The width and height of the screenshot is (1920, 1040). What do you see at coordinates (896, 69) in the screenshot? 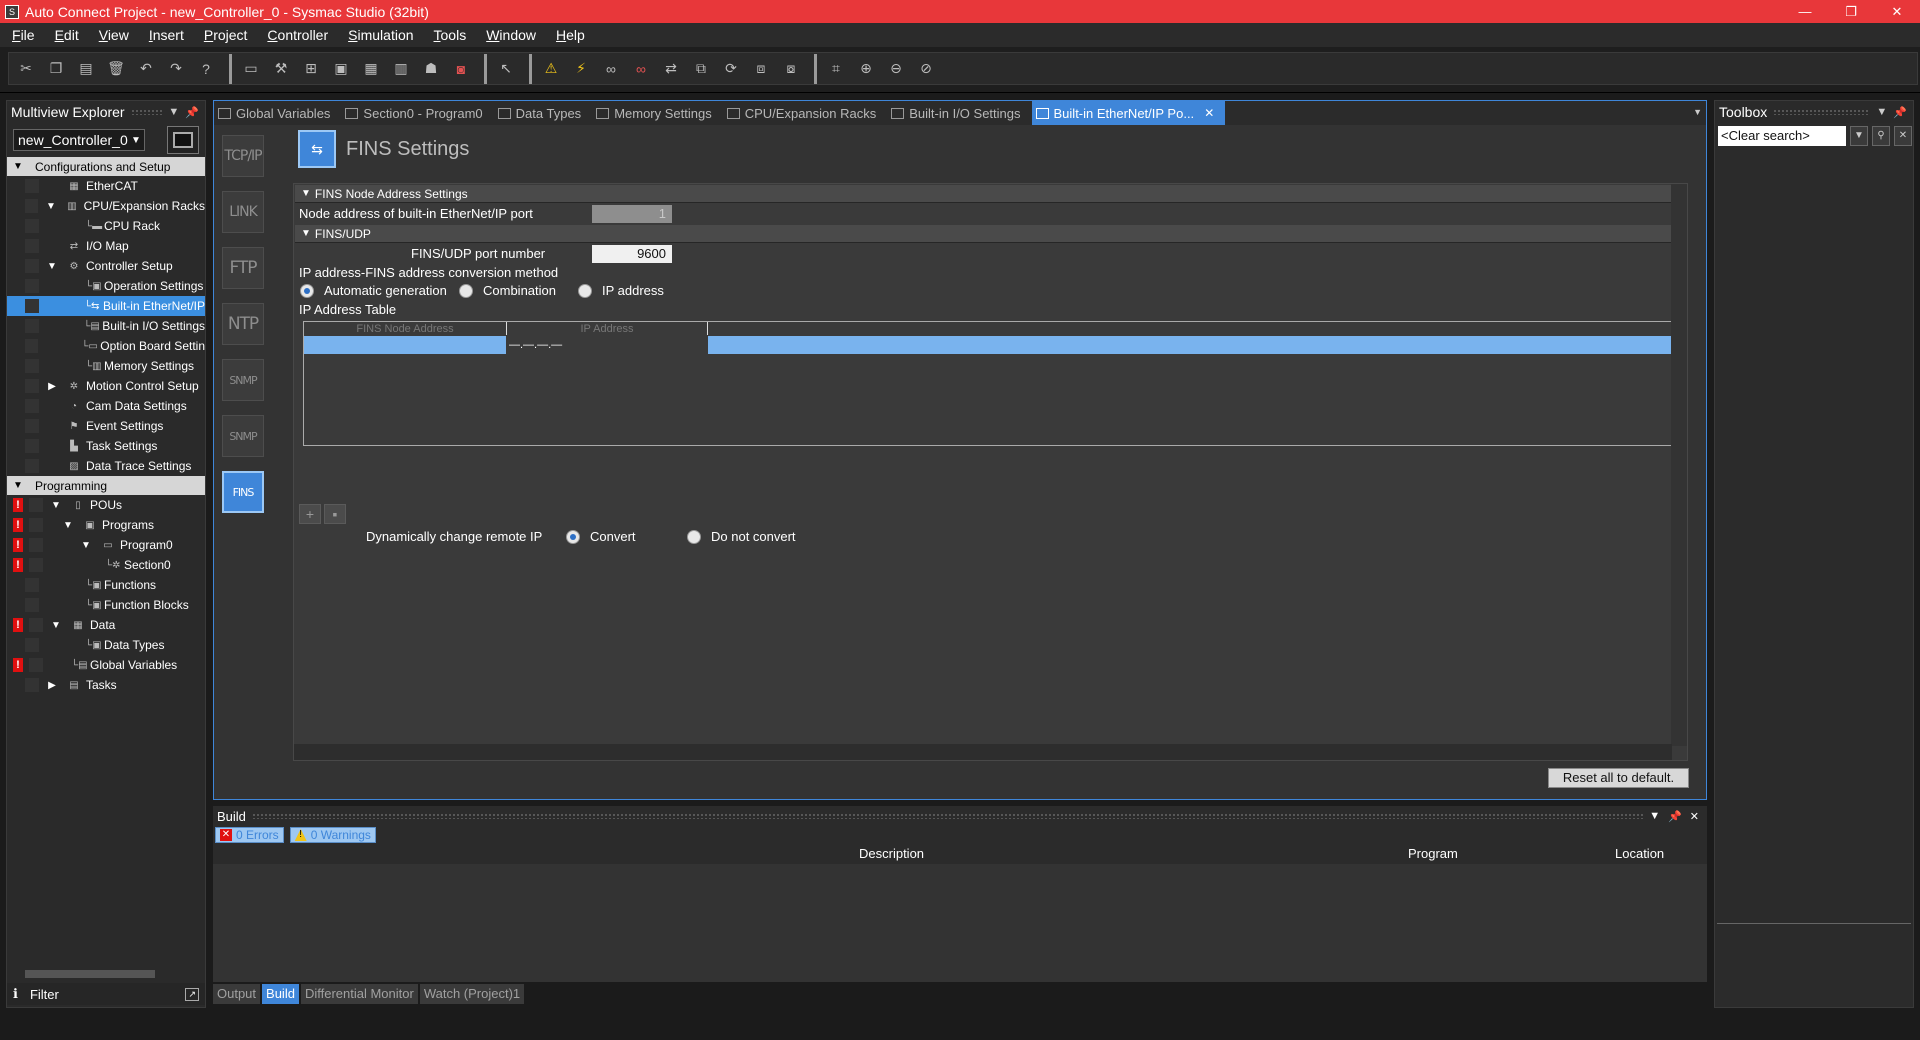
I see `zoom-out-icon: ⊖` at bounding box center [896, 69].